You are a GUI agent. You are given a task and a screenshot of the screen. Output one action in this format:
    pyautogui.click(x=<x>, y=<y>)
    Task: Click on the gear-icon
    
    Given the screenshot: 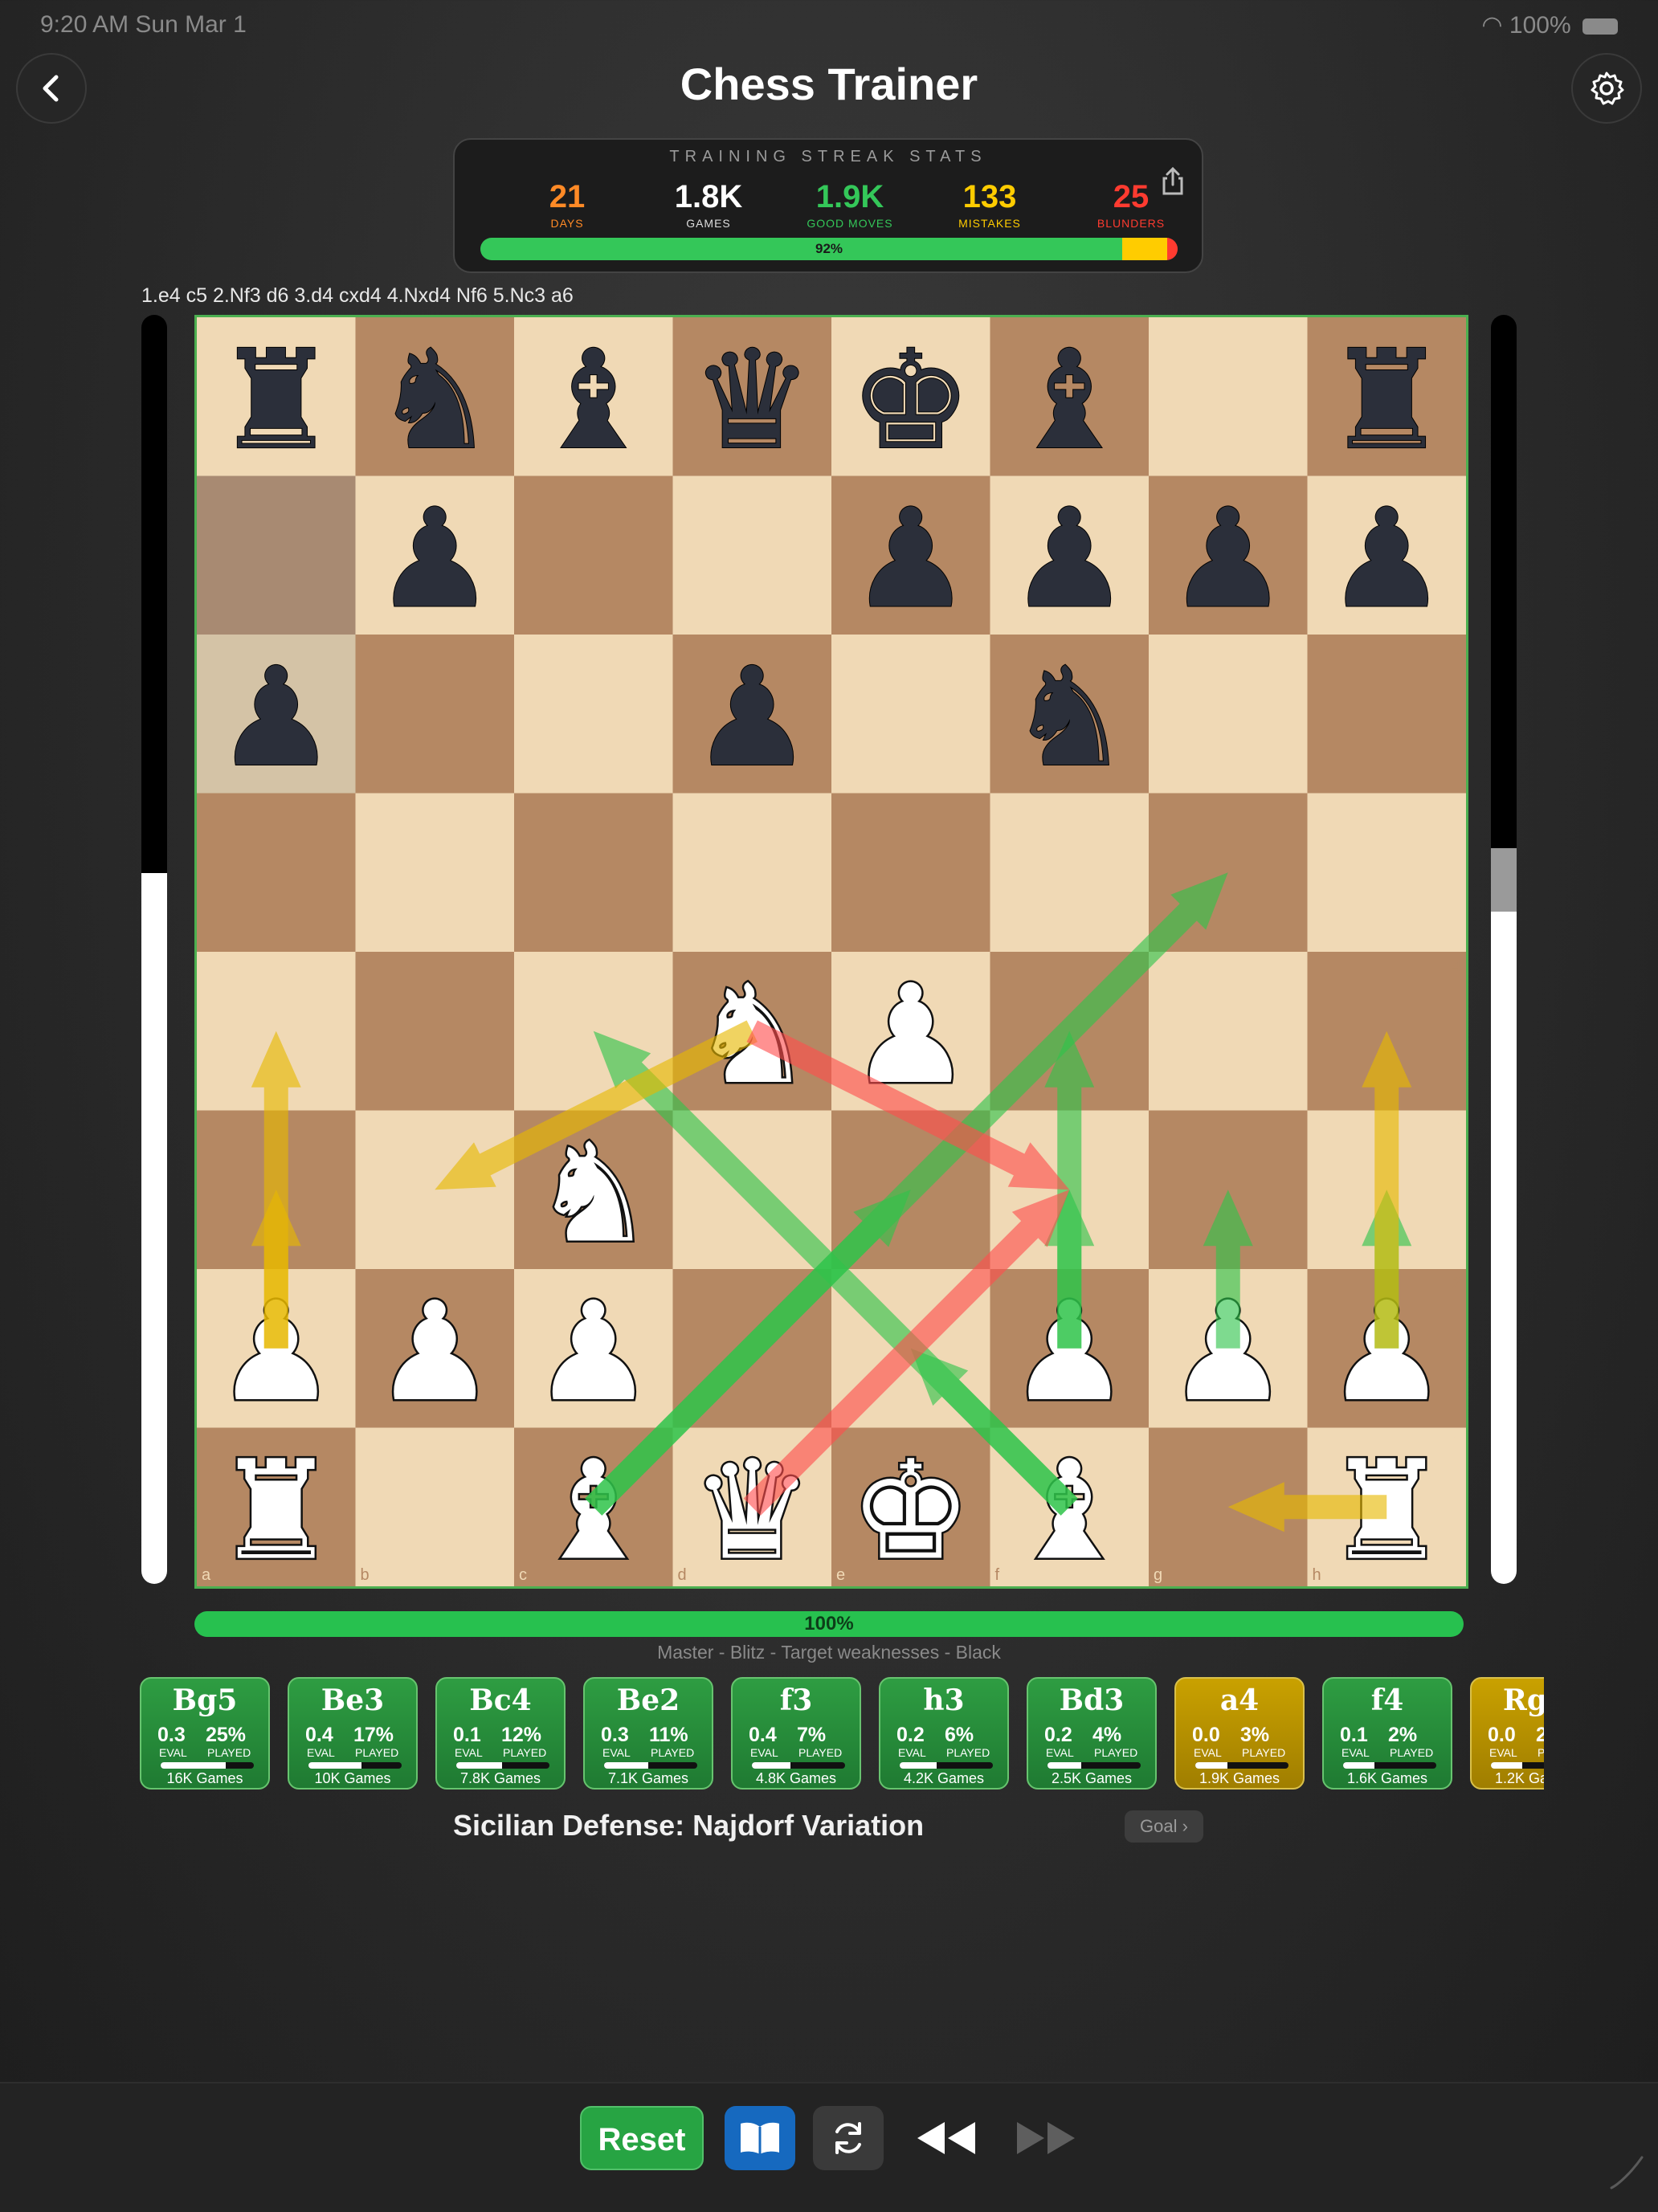 What is the action you would take?
    pyautogui.click(x=1607, y=88)
    